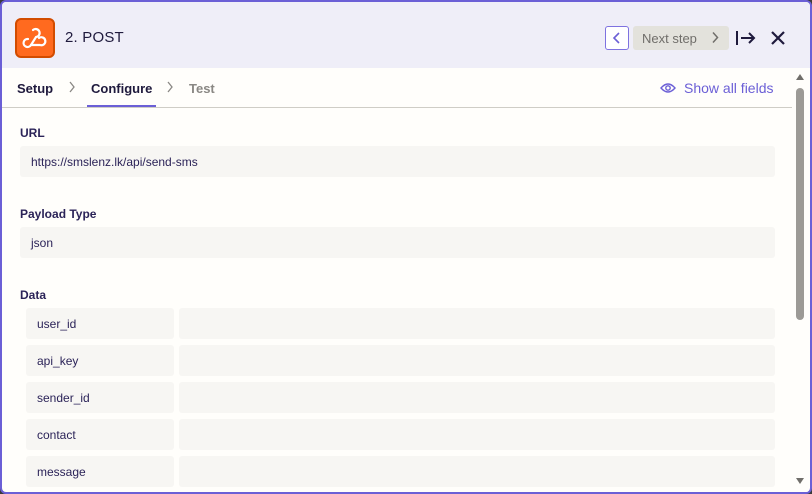 The image size is (812, 494). Describe the element at coordinates (397, 242) in the screenshot. I see `payload-type-field: json` at that location.